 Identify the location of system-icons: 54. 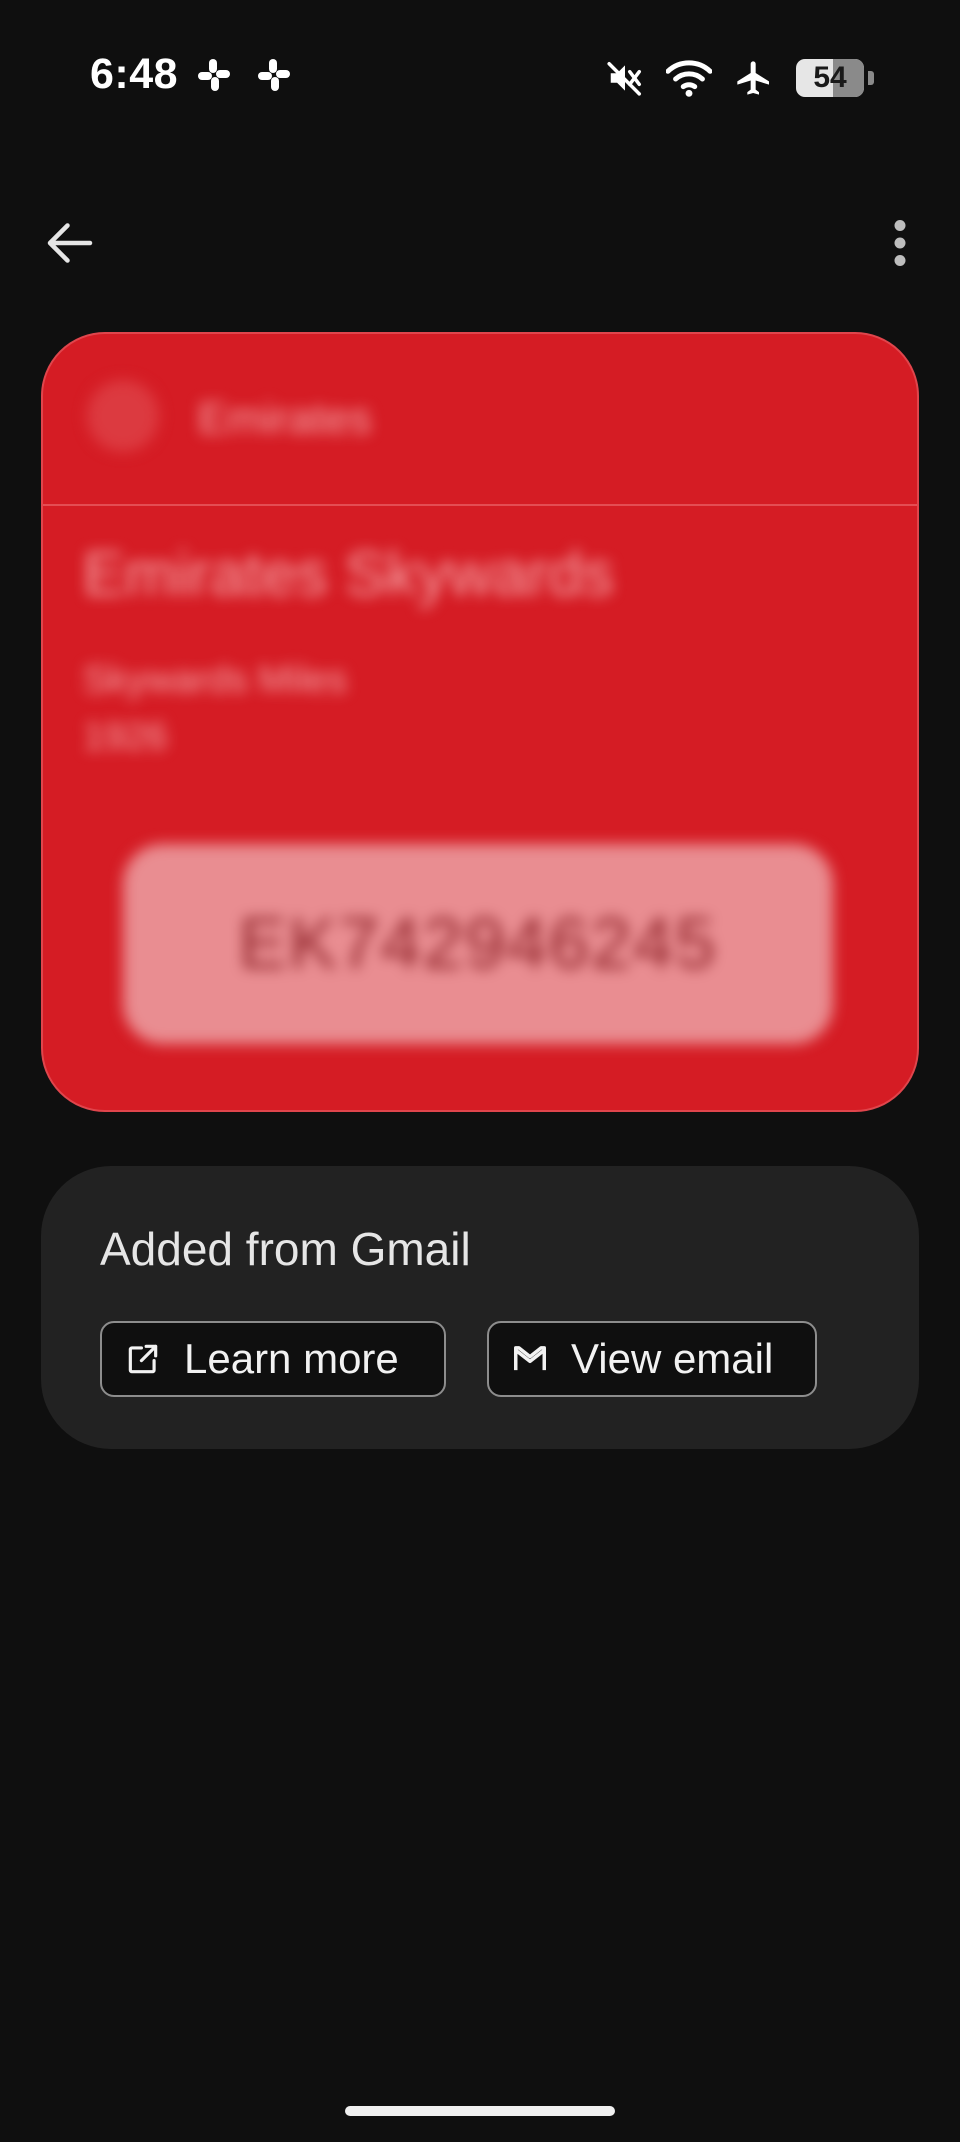
(740, 78).